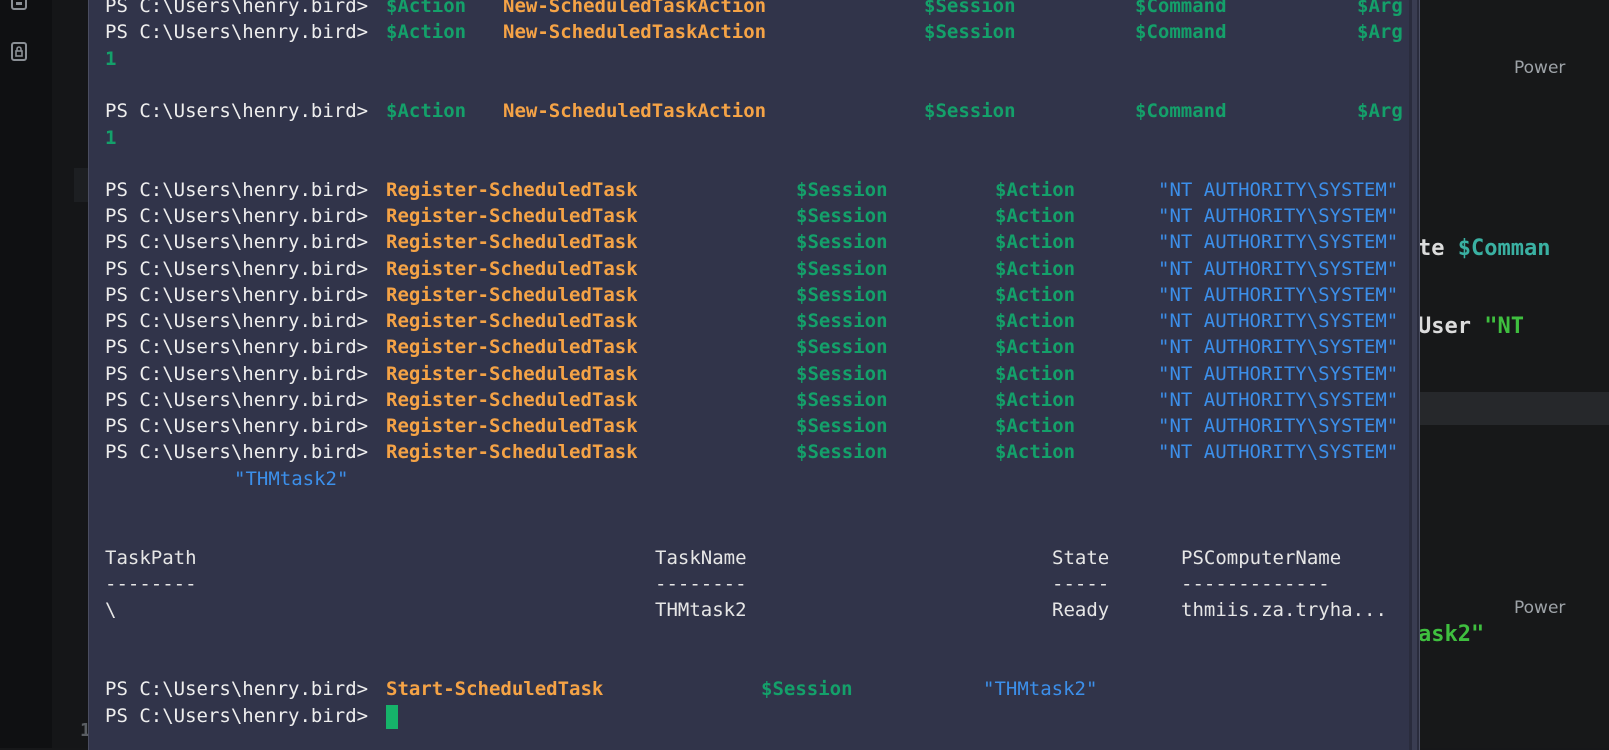 The height and width of the screenshot is (750, 1609). I want to click on terminal-input-line: PS C:\Users\henry.bird>, so click(251, 717).